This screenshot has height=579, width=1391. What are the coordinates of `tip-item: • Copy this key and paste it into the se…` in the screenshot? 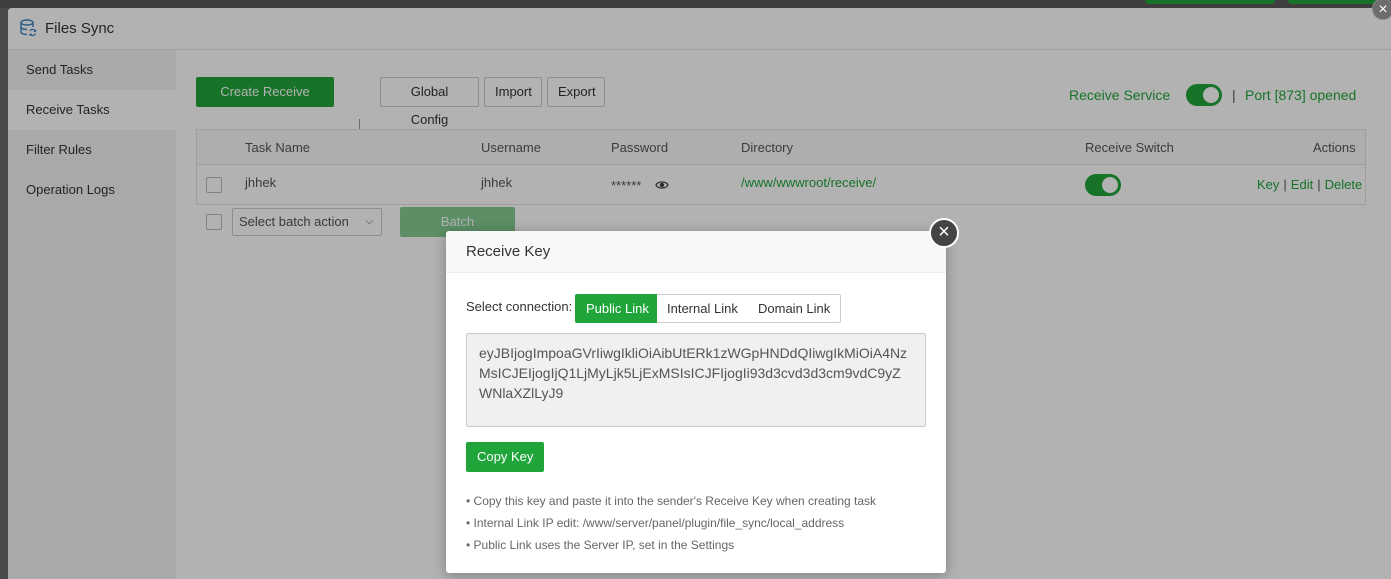 It's located at (671, 501).